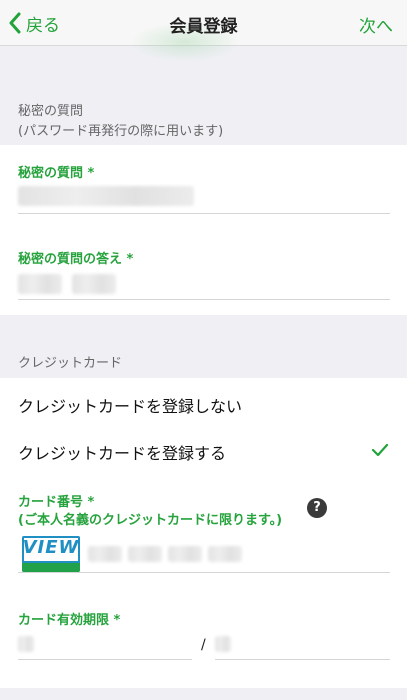  What do you see at coordinates (105, 644) in the screenshot?
I see `expiry-month-input` at bounding box center [105, 644].